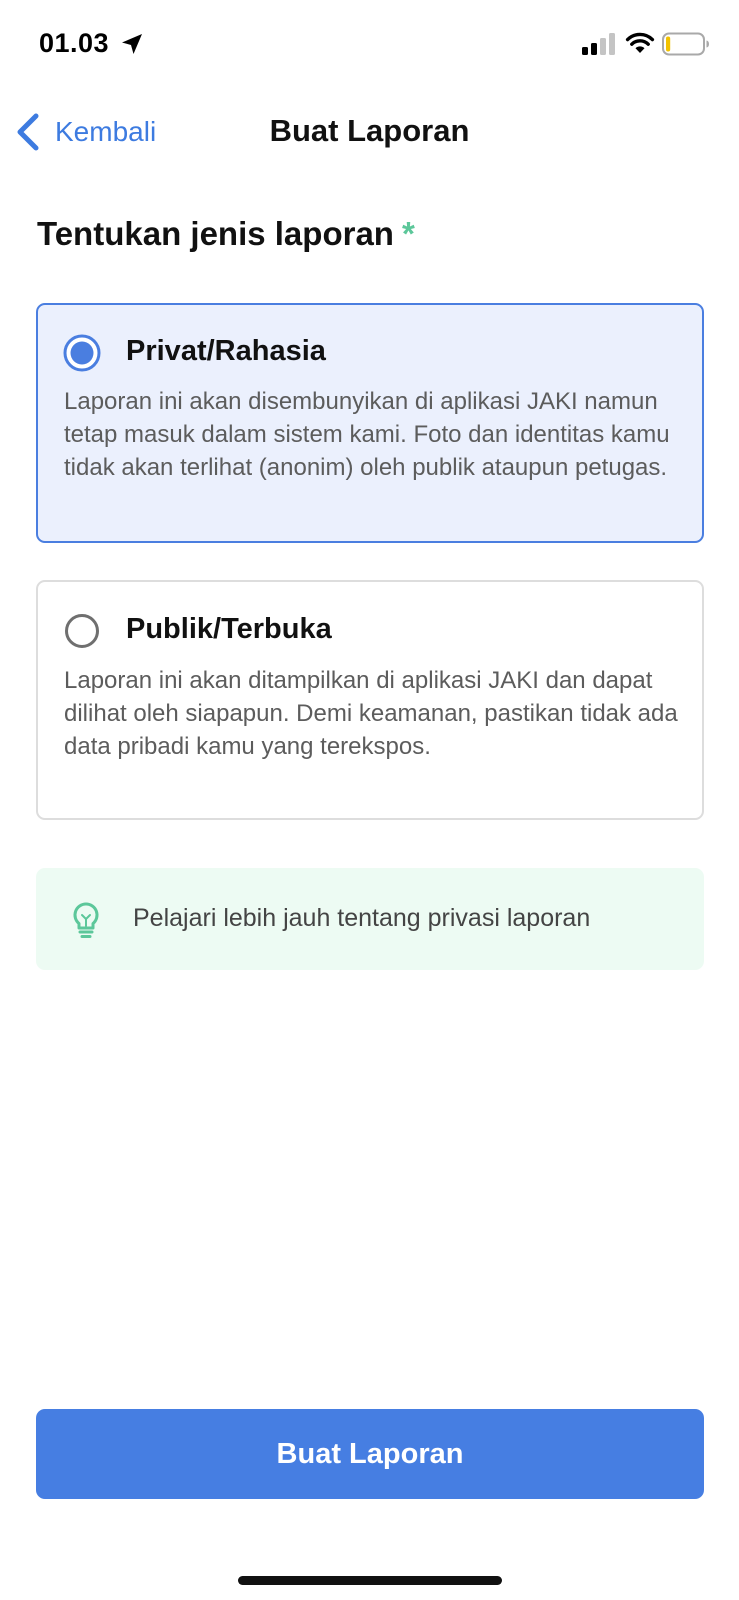 This screenshot has height=1600, width=739. Describe the element at coordinates (685, 44) in the screenshot. I see `battery-low-icon` at that location.